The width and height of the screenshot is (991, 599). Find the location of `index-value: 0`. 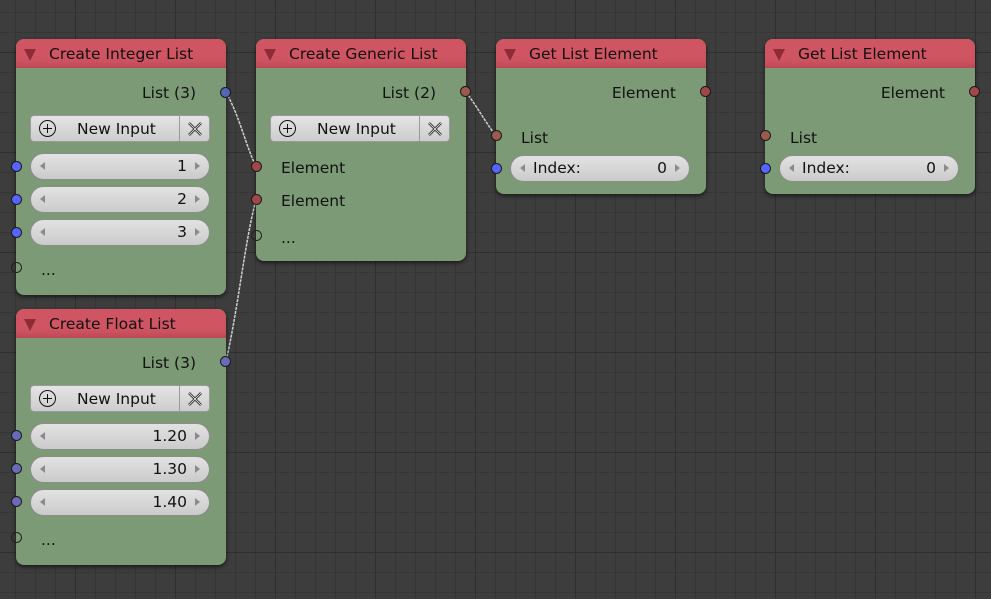

index-value: 0 is located at coordinates (662, 168).